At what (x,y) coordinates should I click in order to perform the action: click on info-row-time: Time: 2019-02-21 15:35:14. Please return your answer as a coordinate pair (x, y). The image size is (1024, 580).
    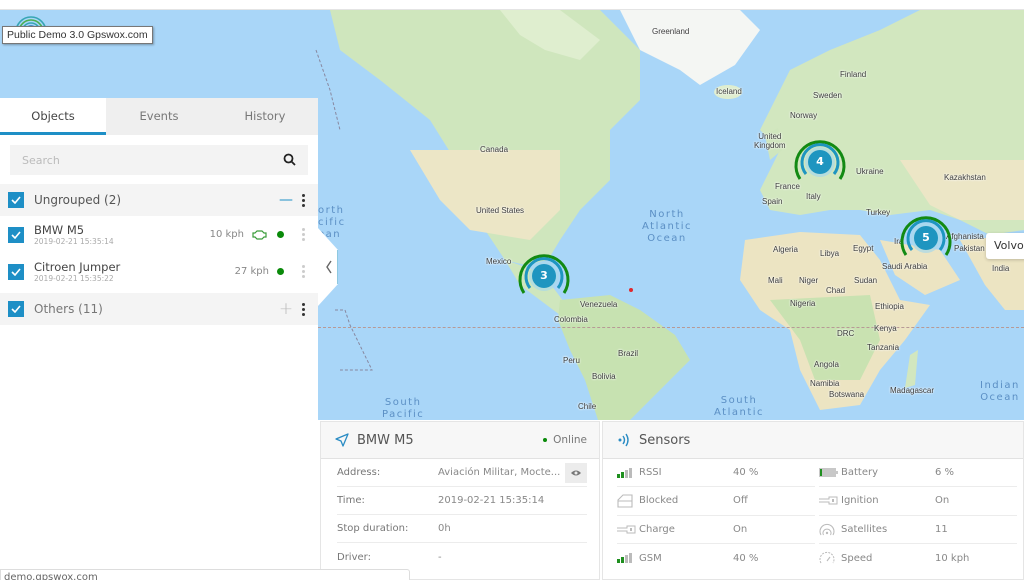
    Looking at the image, I should click on (462, 501).